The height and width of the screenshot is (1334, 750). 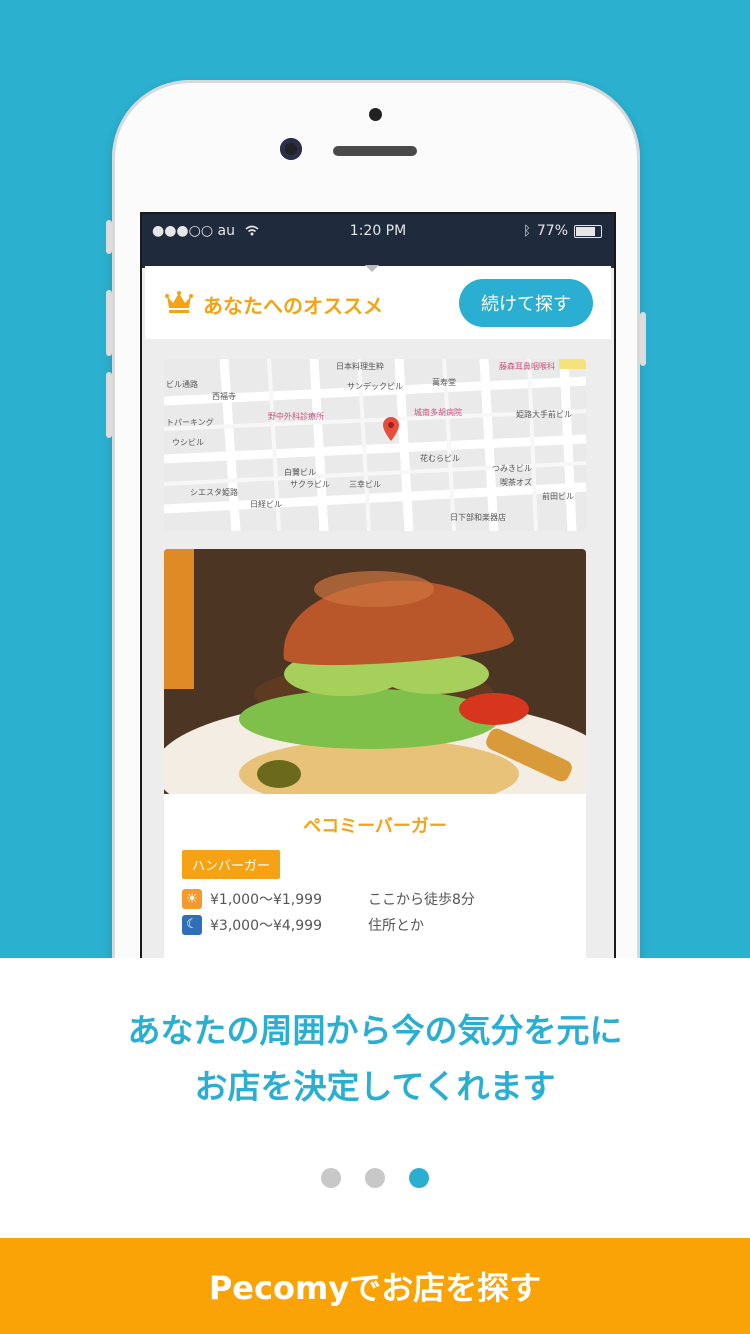 What do you see at coordinates (190, 422) in the screenshot?
I see `map-label: トパーキング` at bounding box center [190, 422].